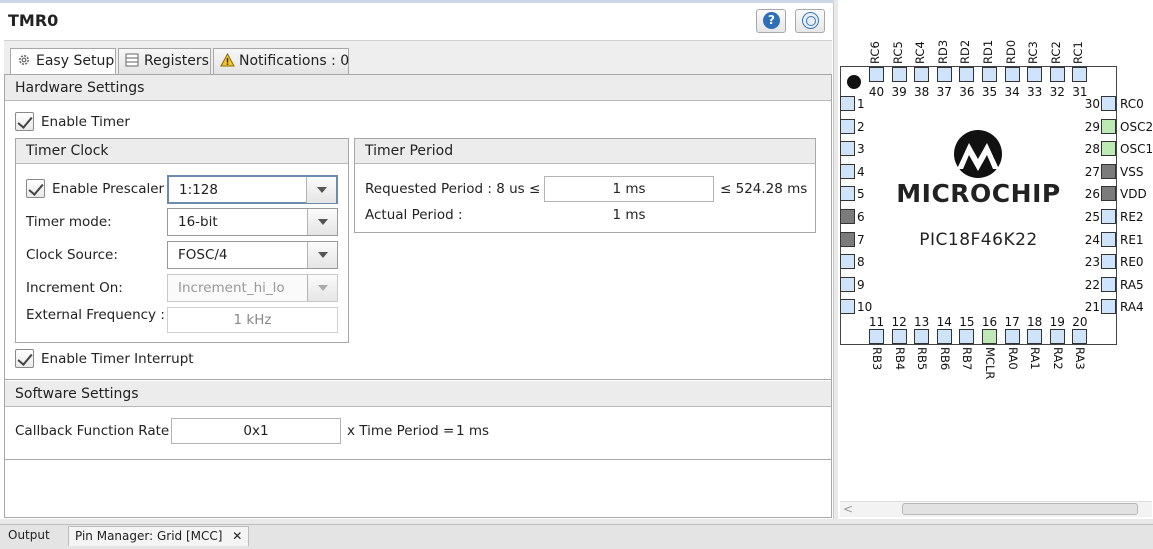 The image size is (1153, 549). Describe the element at coordinates (1136, 149) in the screenshot. I see `pin-name: OSC1` at that location.